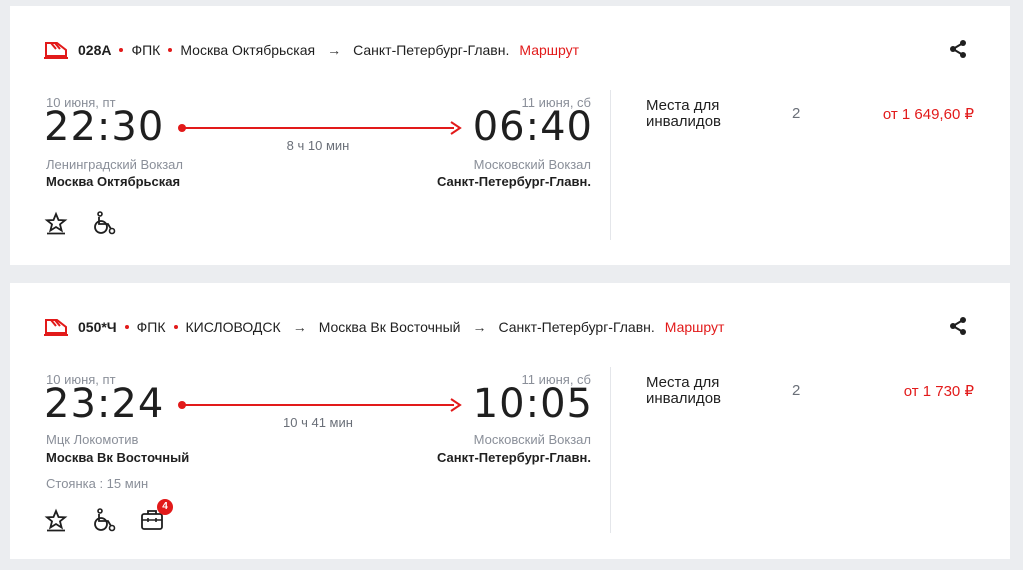  I want to click on service-icons: 4, so click(116, 515).